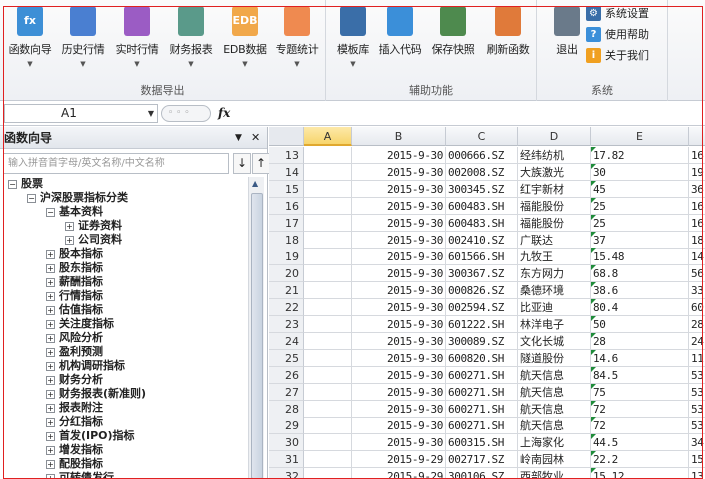  What do you see at coordinates (640, 240) in the screenshot?
I see `cell-e: 37` at bounding box center [640, 240].